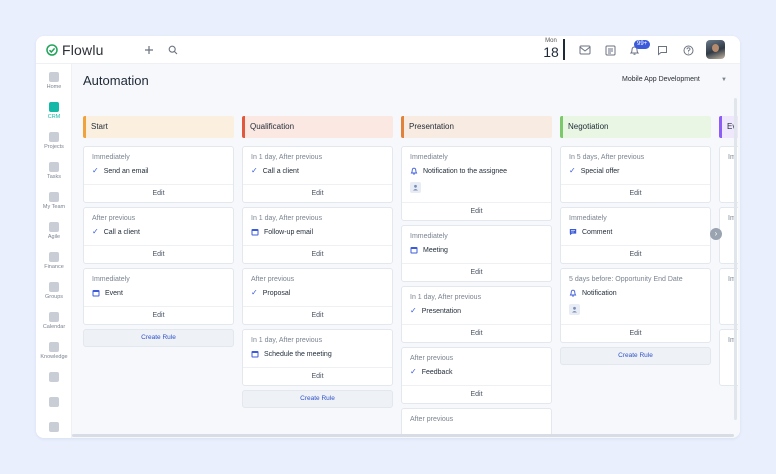  I want to click on rule-trigger: 5 days before: Opportunity End Date, so click(626, 279).